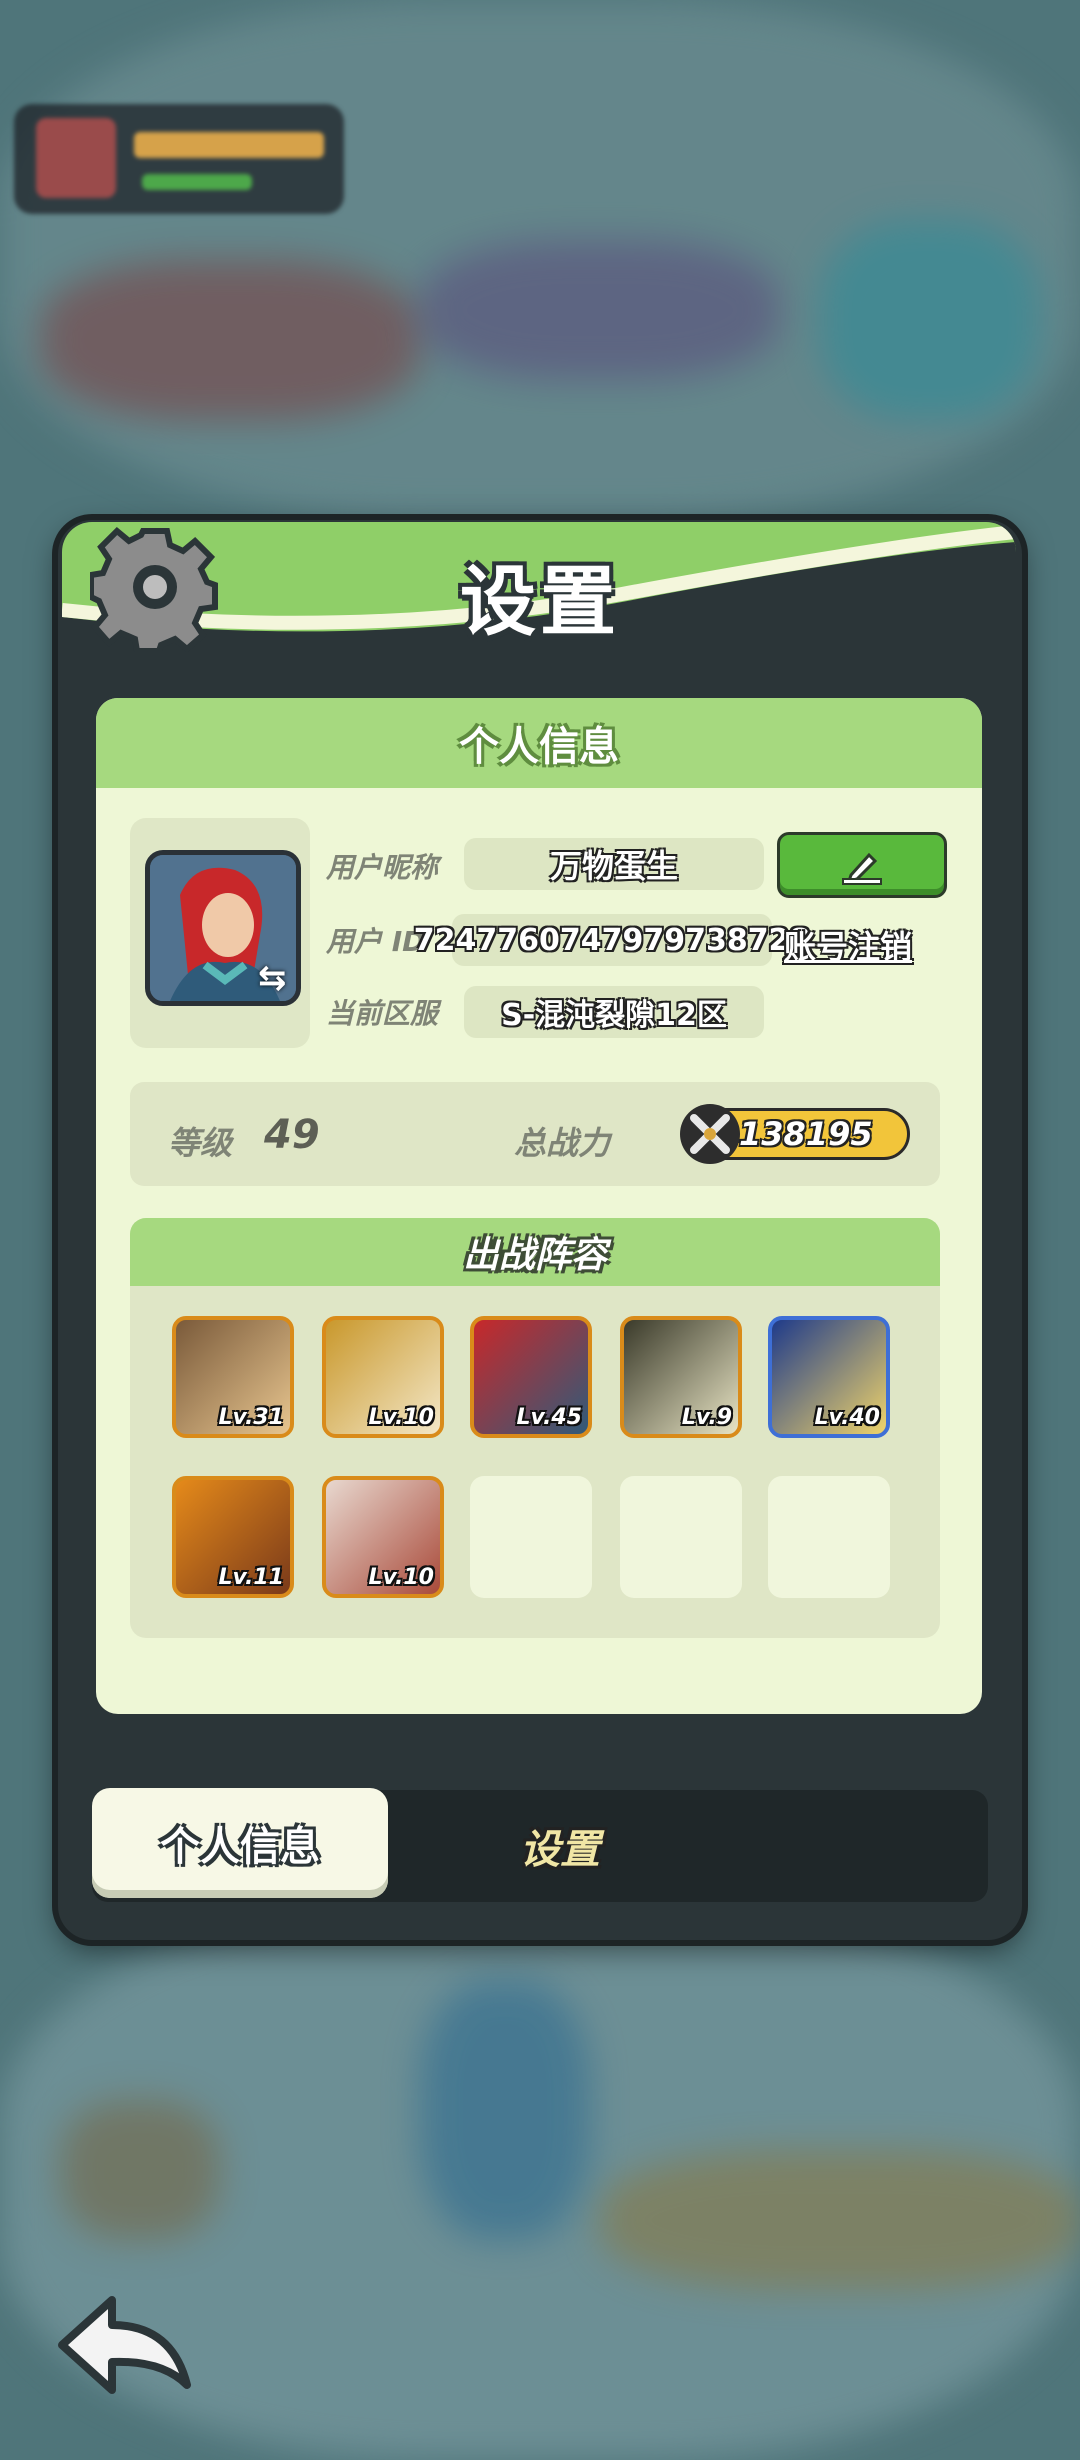 The image size is (1080, 2460). I want to click on level-value: 49, so click(292, 1135).